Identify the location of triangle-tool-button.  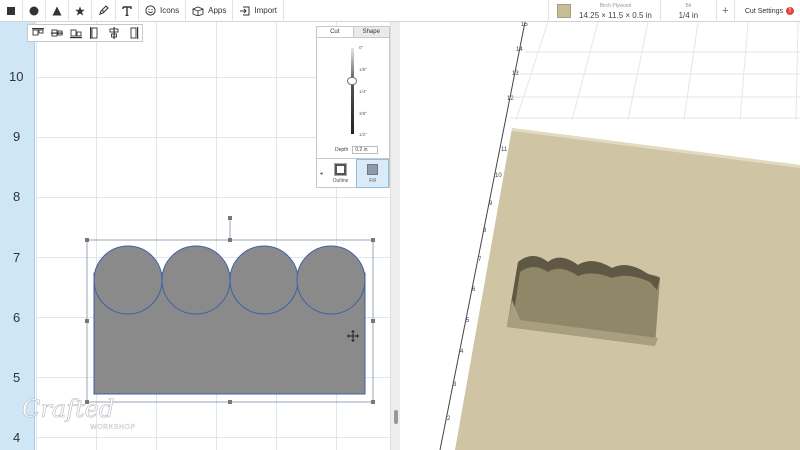
(57, 11).